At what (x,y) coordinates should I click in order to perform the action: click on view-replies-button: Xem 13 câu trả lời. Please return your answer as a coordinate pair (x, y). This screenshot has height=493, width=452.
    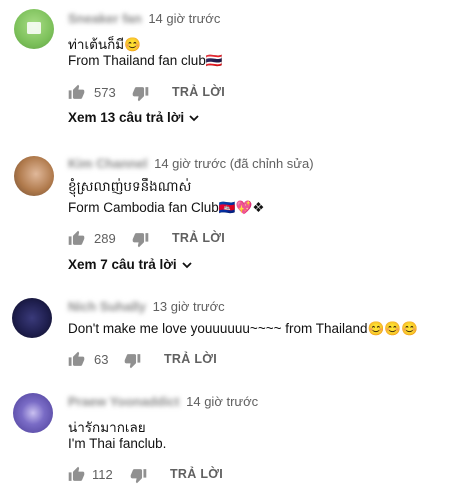
    Looking at the image, I should click on (134, 117).